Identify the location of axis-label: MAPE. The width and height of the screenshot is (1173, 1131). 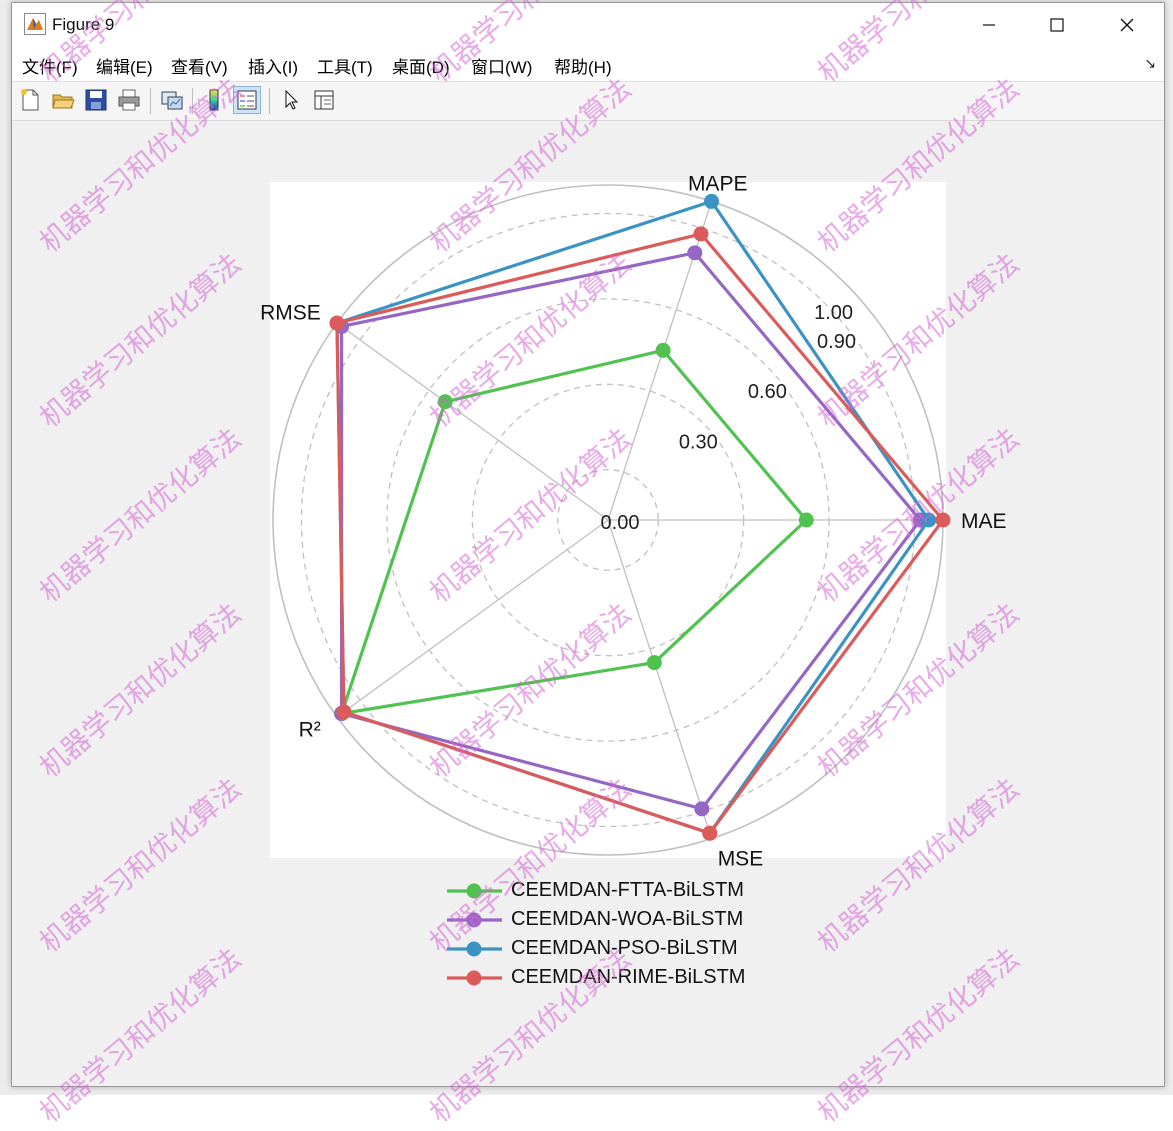
(718, 183).